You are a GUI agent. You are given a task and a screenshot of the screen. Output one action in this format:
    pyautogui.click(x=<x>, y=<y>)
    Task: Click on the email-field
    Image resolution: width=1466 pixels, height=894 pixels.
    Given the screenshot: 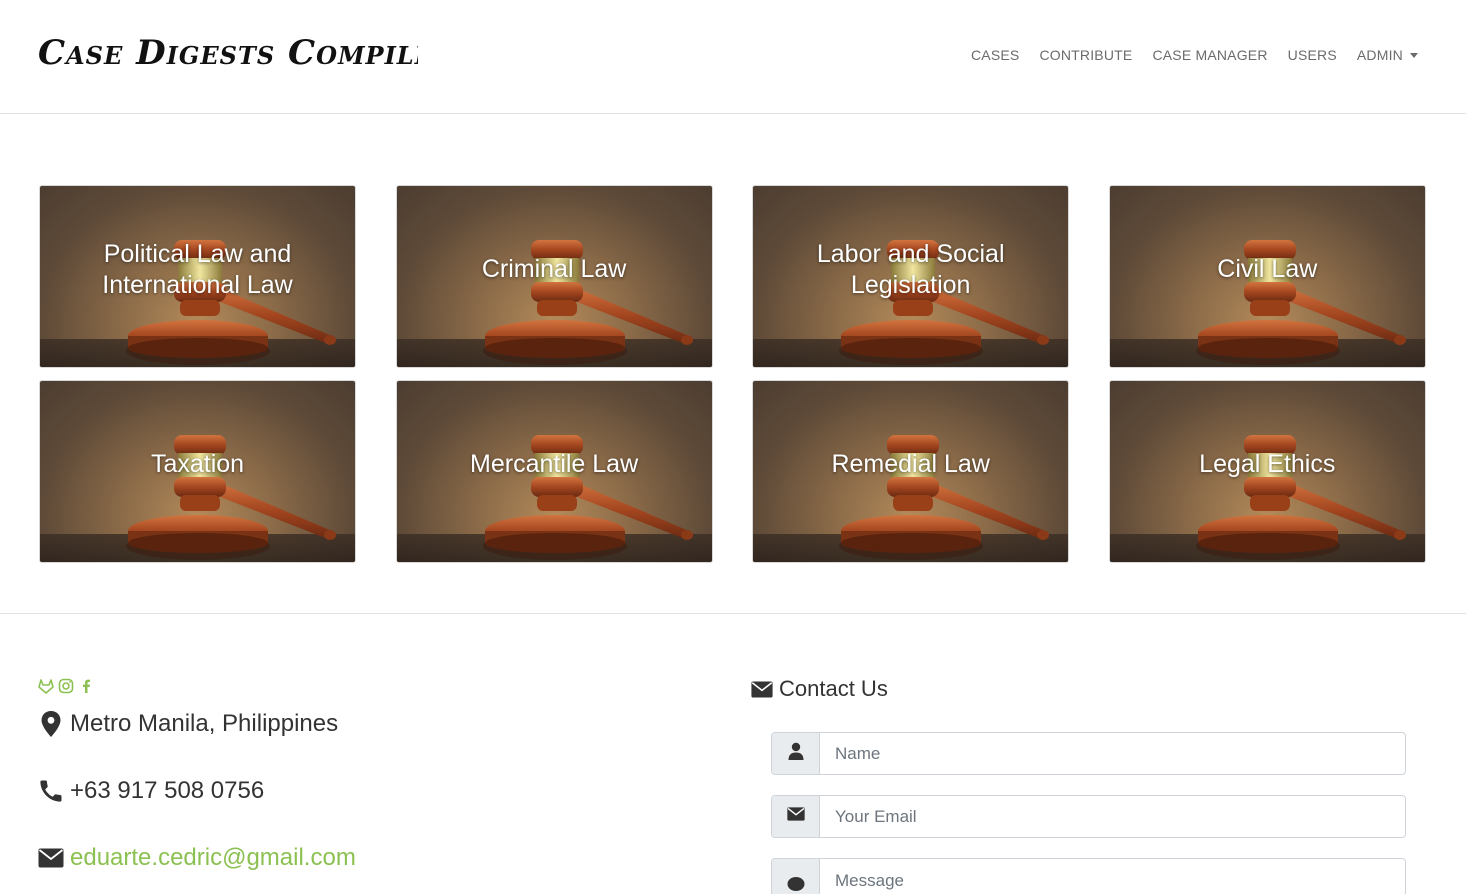 What is the action you would take?
    pyautogui.click(x=1088, y=816)
    